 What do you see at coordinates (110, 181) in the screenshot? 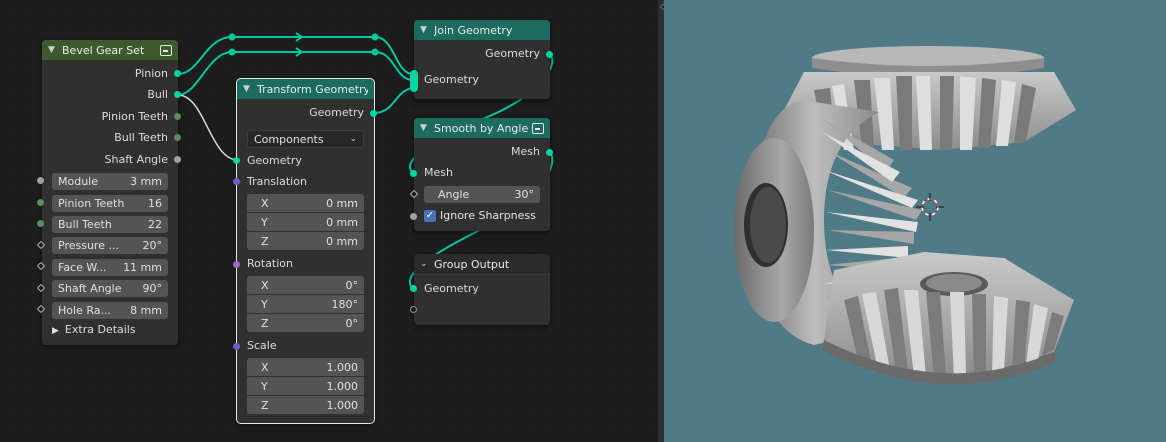
I see `module-field: Module 3 mm` at bounding box center [110, 181].